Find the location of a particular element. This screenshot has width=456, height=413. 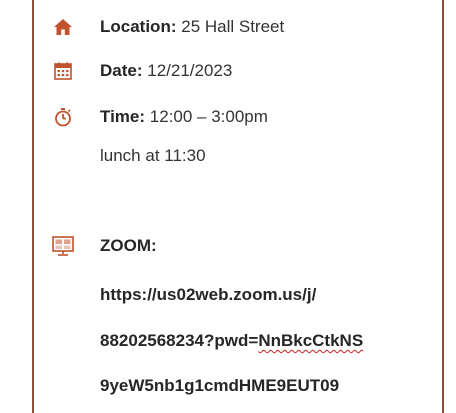

zoom-url-line-1-row: https://us02web.zoom.us/j/ is located at coordinates (238, 295).